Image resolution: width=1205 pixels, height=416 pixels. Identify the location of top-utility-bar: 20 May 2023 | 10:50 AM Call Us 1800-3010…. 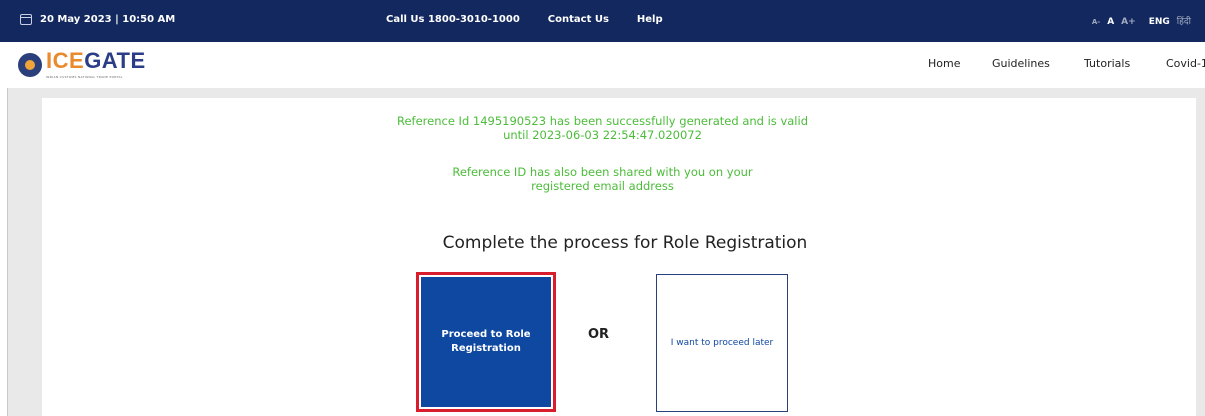
(602, 21).